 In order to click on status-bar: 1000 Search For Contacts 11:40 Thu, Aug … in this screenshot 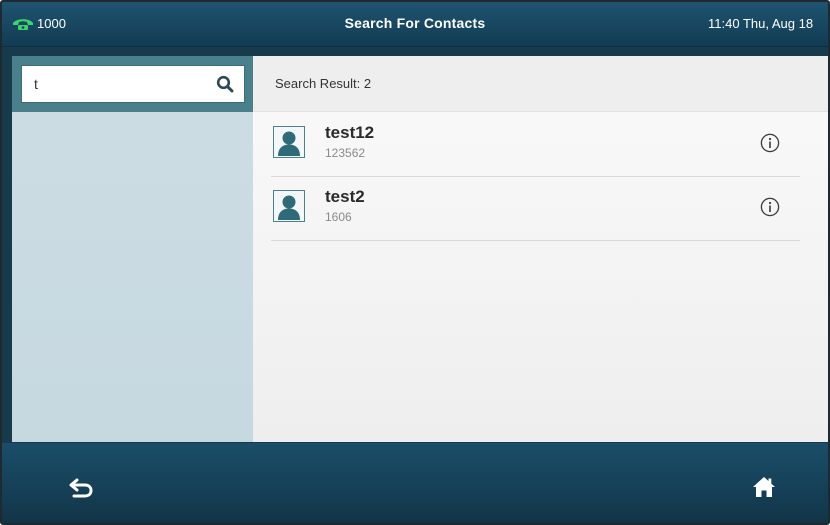, I will do `click(415, 24)`.